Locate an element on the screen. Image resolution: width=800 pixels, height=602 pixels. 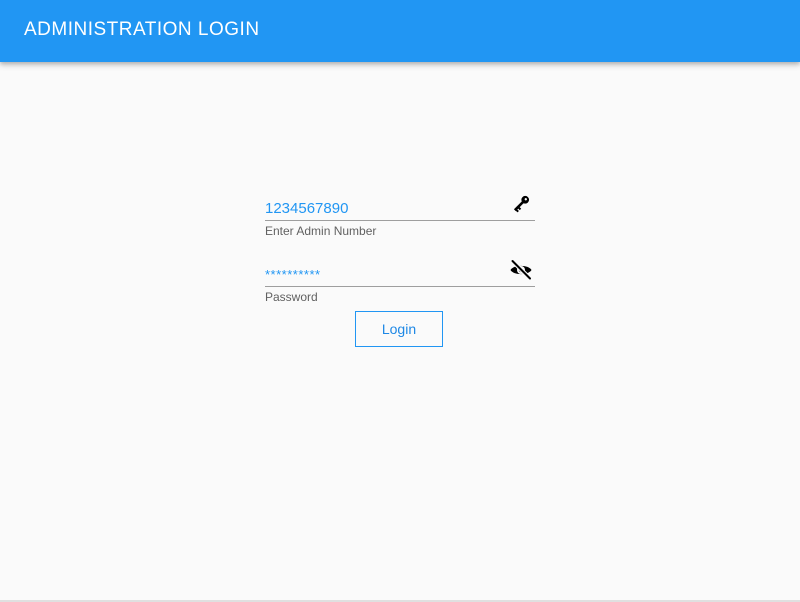
app-bar: ADMINISTRATION LOGIN is located at coordinates (400, 31).